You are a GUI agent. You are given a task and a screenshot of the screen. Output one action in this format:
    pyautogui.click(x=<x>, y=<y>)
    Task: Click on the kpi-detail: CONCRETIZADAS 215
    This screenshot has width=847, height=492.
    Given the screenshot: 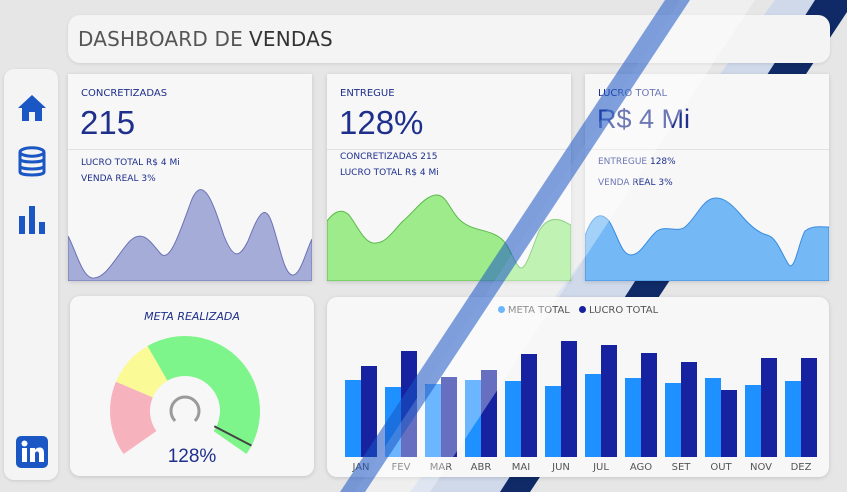 What is the action you would take?
    pyautogui.click(x=389, y=157)
    